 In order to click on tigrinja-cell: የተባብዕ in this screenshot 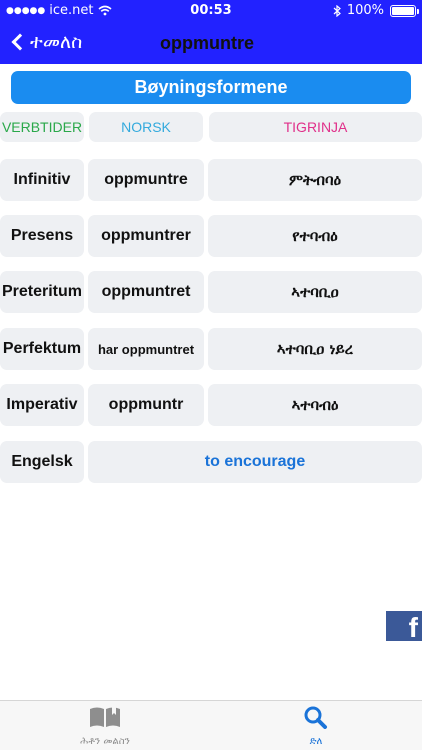, I will do `click(315, 236)`.